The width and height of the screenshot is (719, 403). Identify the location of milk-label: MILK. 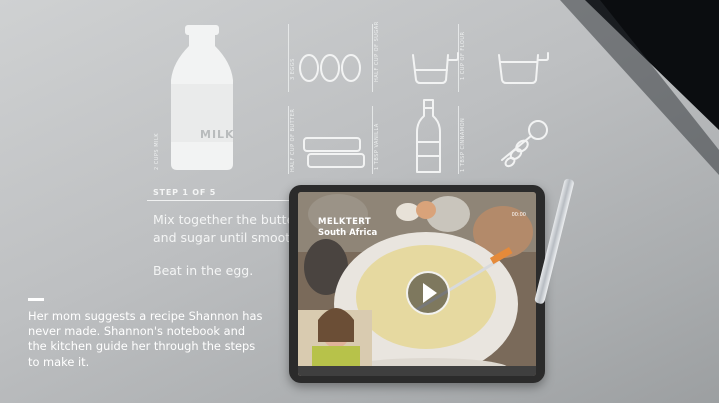
(217, 134).